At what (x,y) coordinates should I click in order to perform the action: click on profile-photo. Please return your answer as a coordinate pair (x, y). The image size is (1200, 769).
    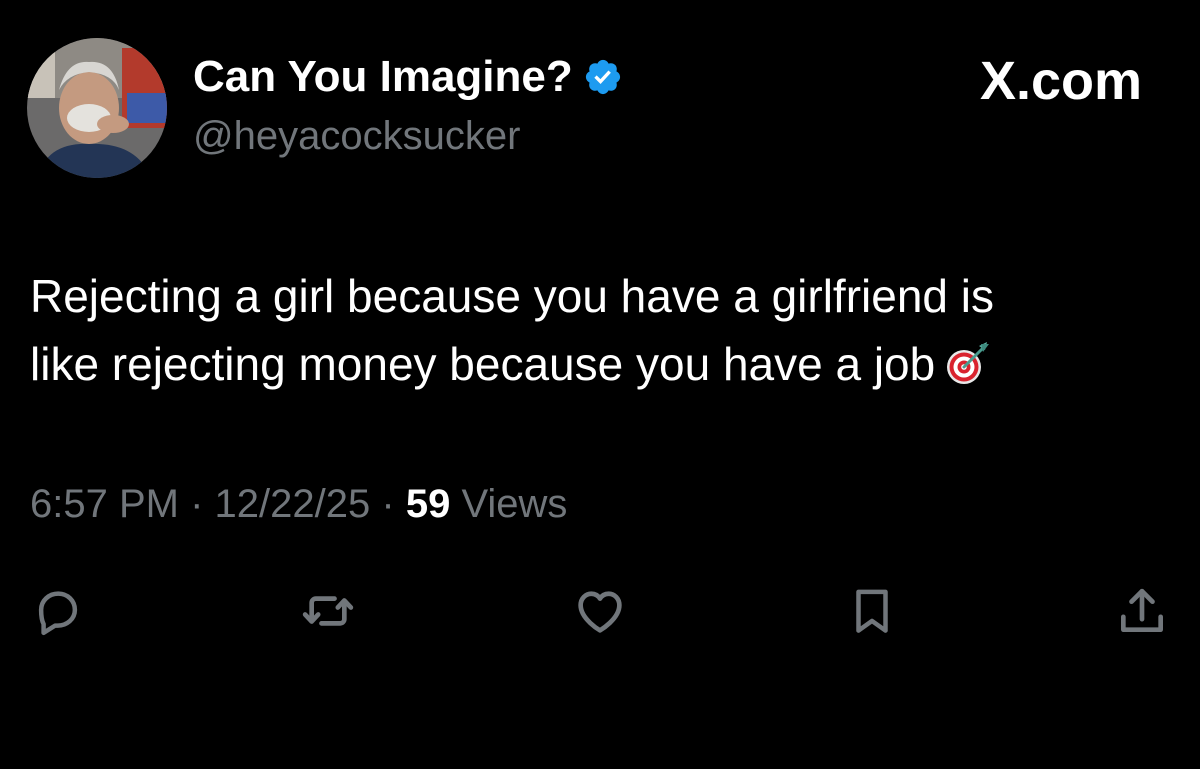
    Looking at the image, I should click on (97, 108).